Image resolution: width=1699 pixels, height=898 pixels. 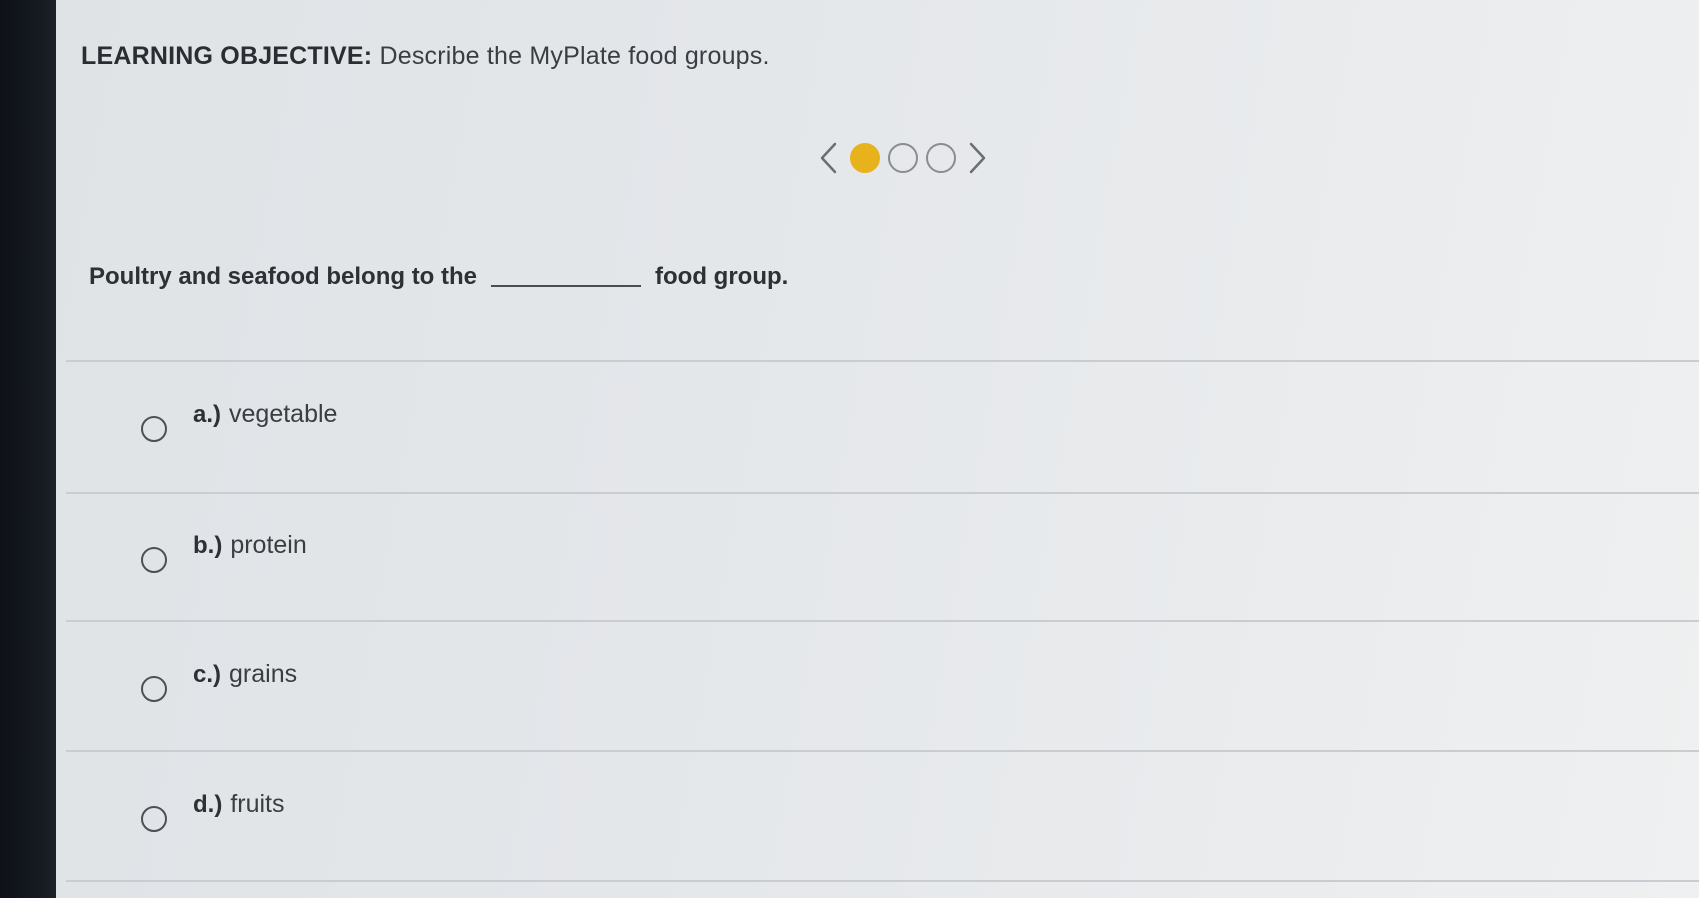 What do you see at coordinates (566, 286) in the screenshot?
I see `answer-blank` at bounding box center [566, 286].